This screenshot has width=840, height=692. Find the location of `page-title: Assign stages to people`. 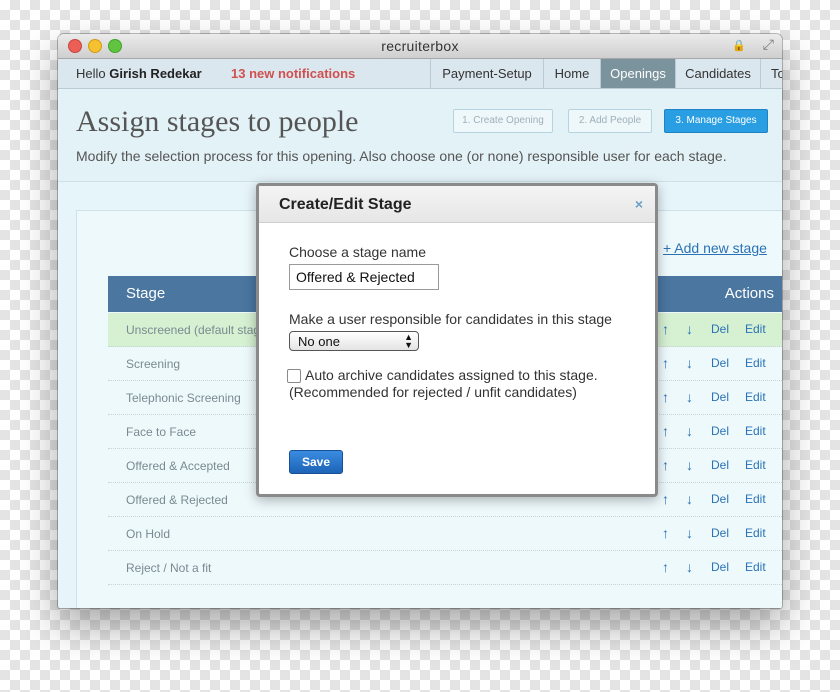

page-title: Assign stages to people is located at coordinates (217, 121).